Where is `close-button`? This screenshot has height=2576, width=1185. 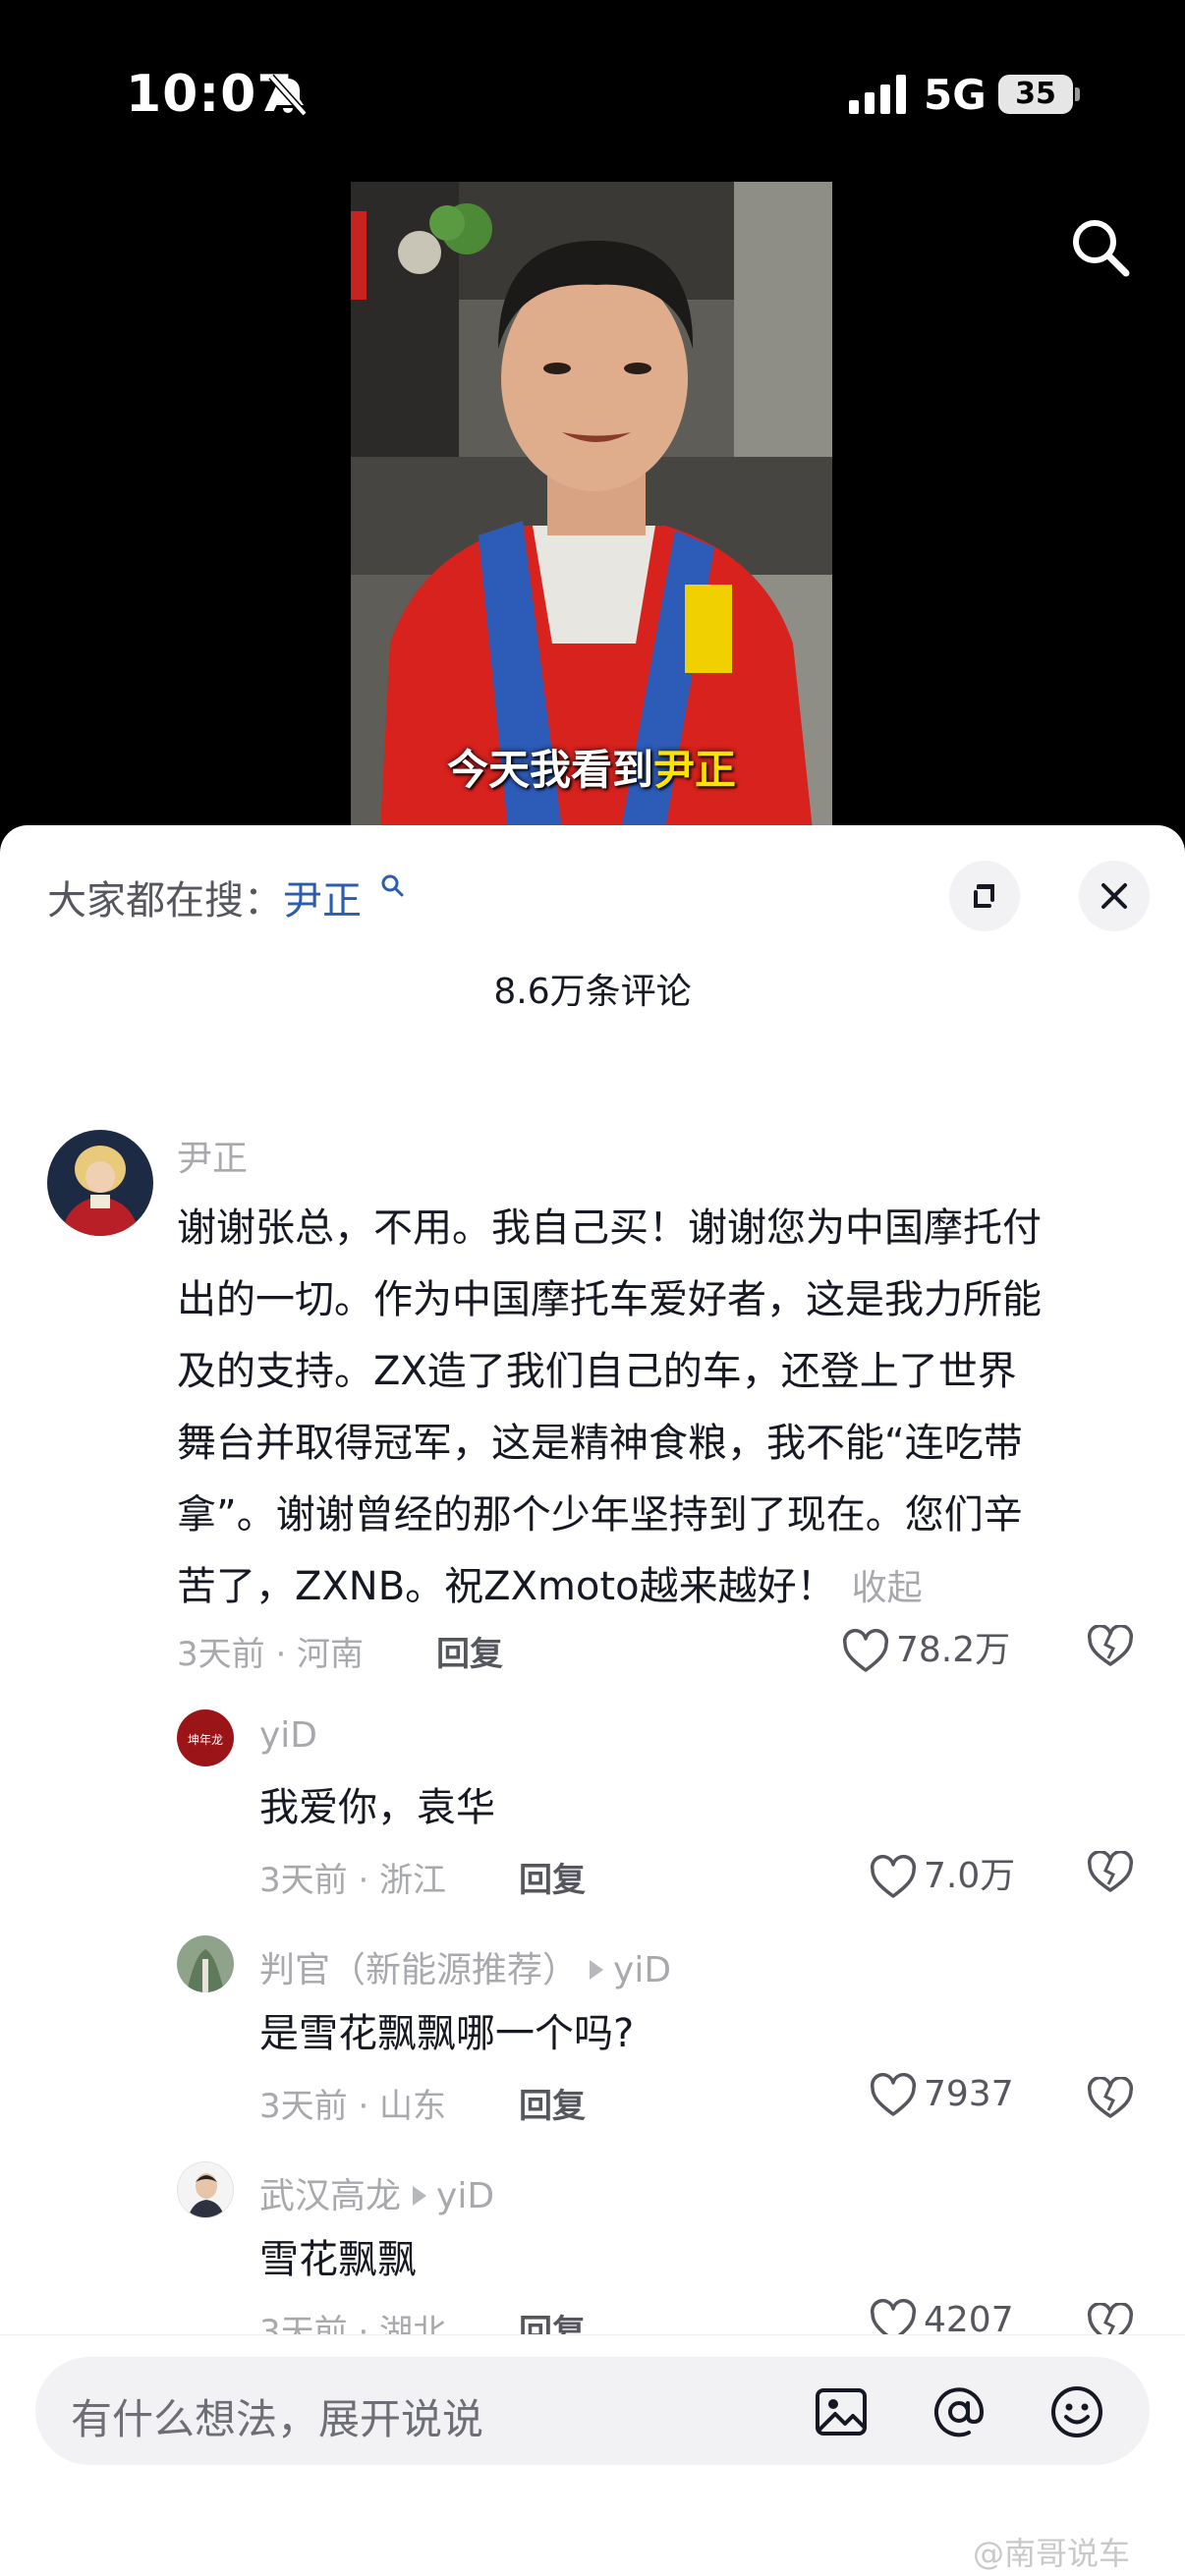 close-button is located at coordinates (1115, 896).